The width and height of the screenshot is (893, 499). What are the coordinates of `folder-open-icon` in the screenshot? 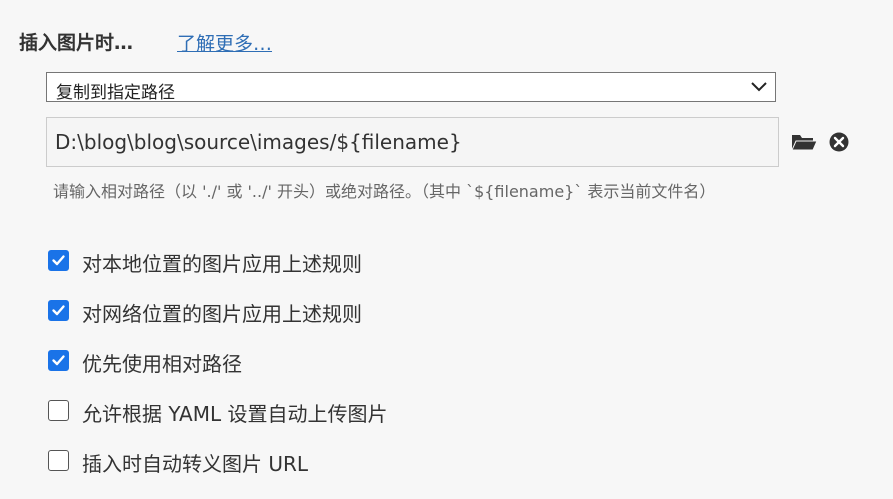 It's located at (804, 142).